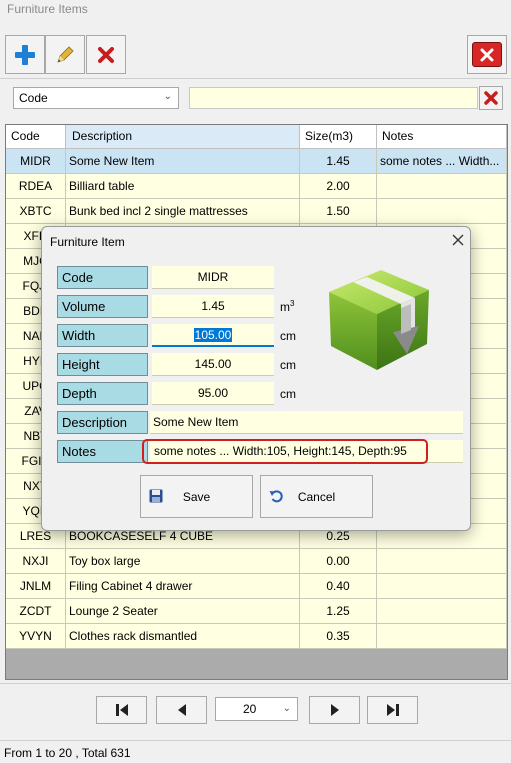  I want to click on save-button: Save, so click(196, 496).